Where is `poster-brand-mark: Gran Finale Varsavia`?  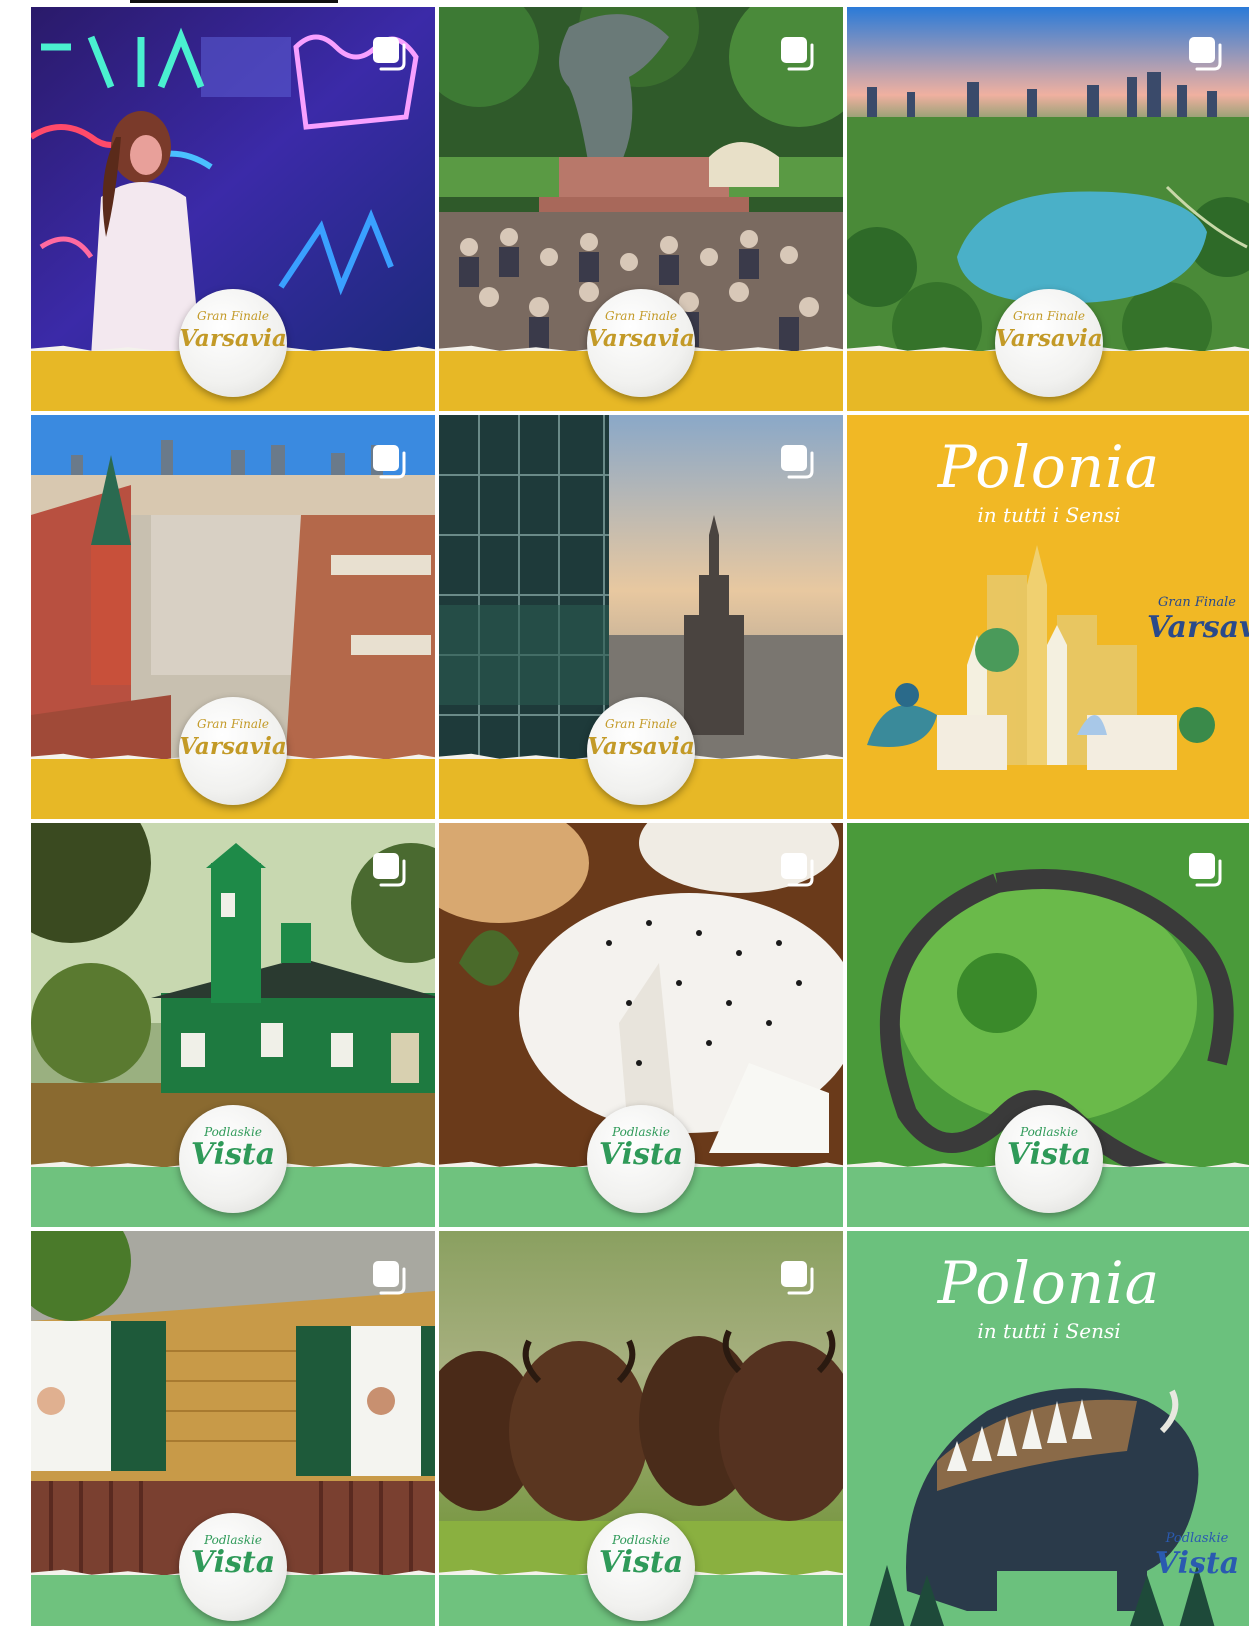
poster-brand-mark: Gran Finale Varsavia is located at coordinates (1198, 620).